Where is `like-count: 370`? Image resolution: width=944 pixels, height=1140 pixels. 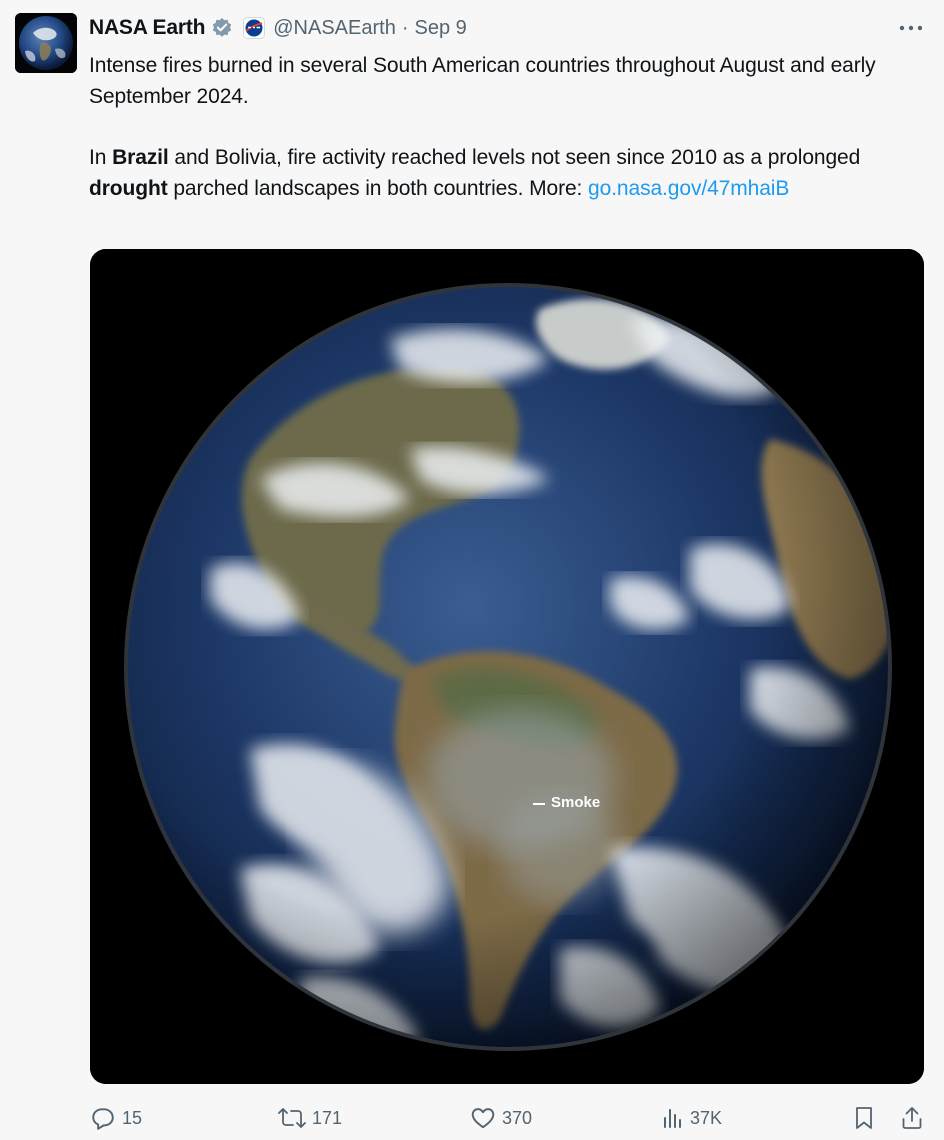 like-count: 370 is located at coordinates (517, 1117).